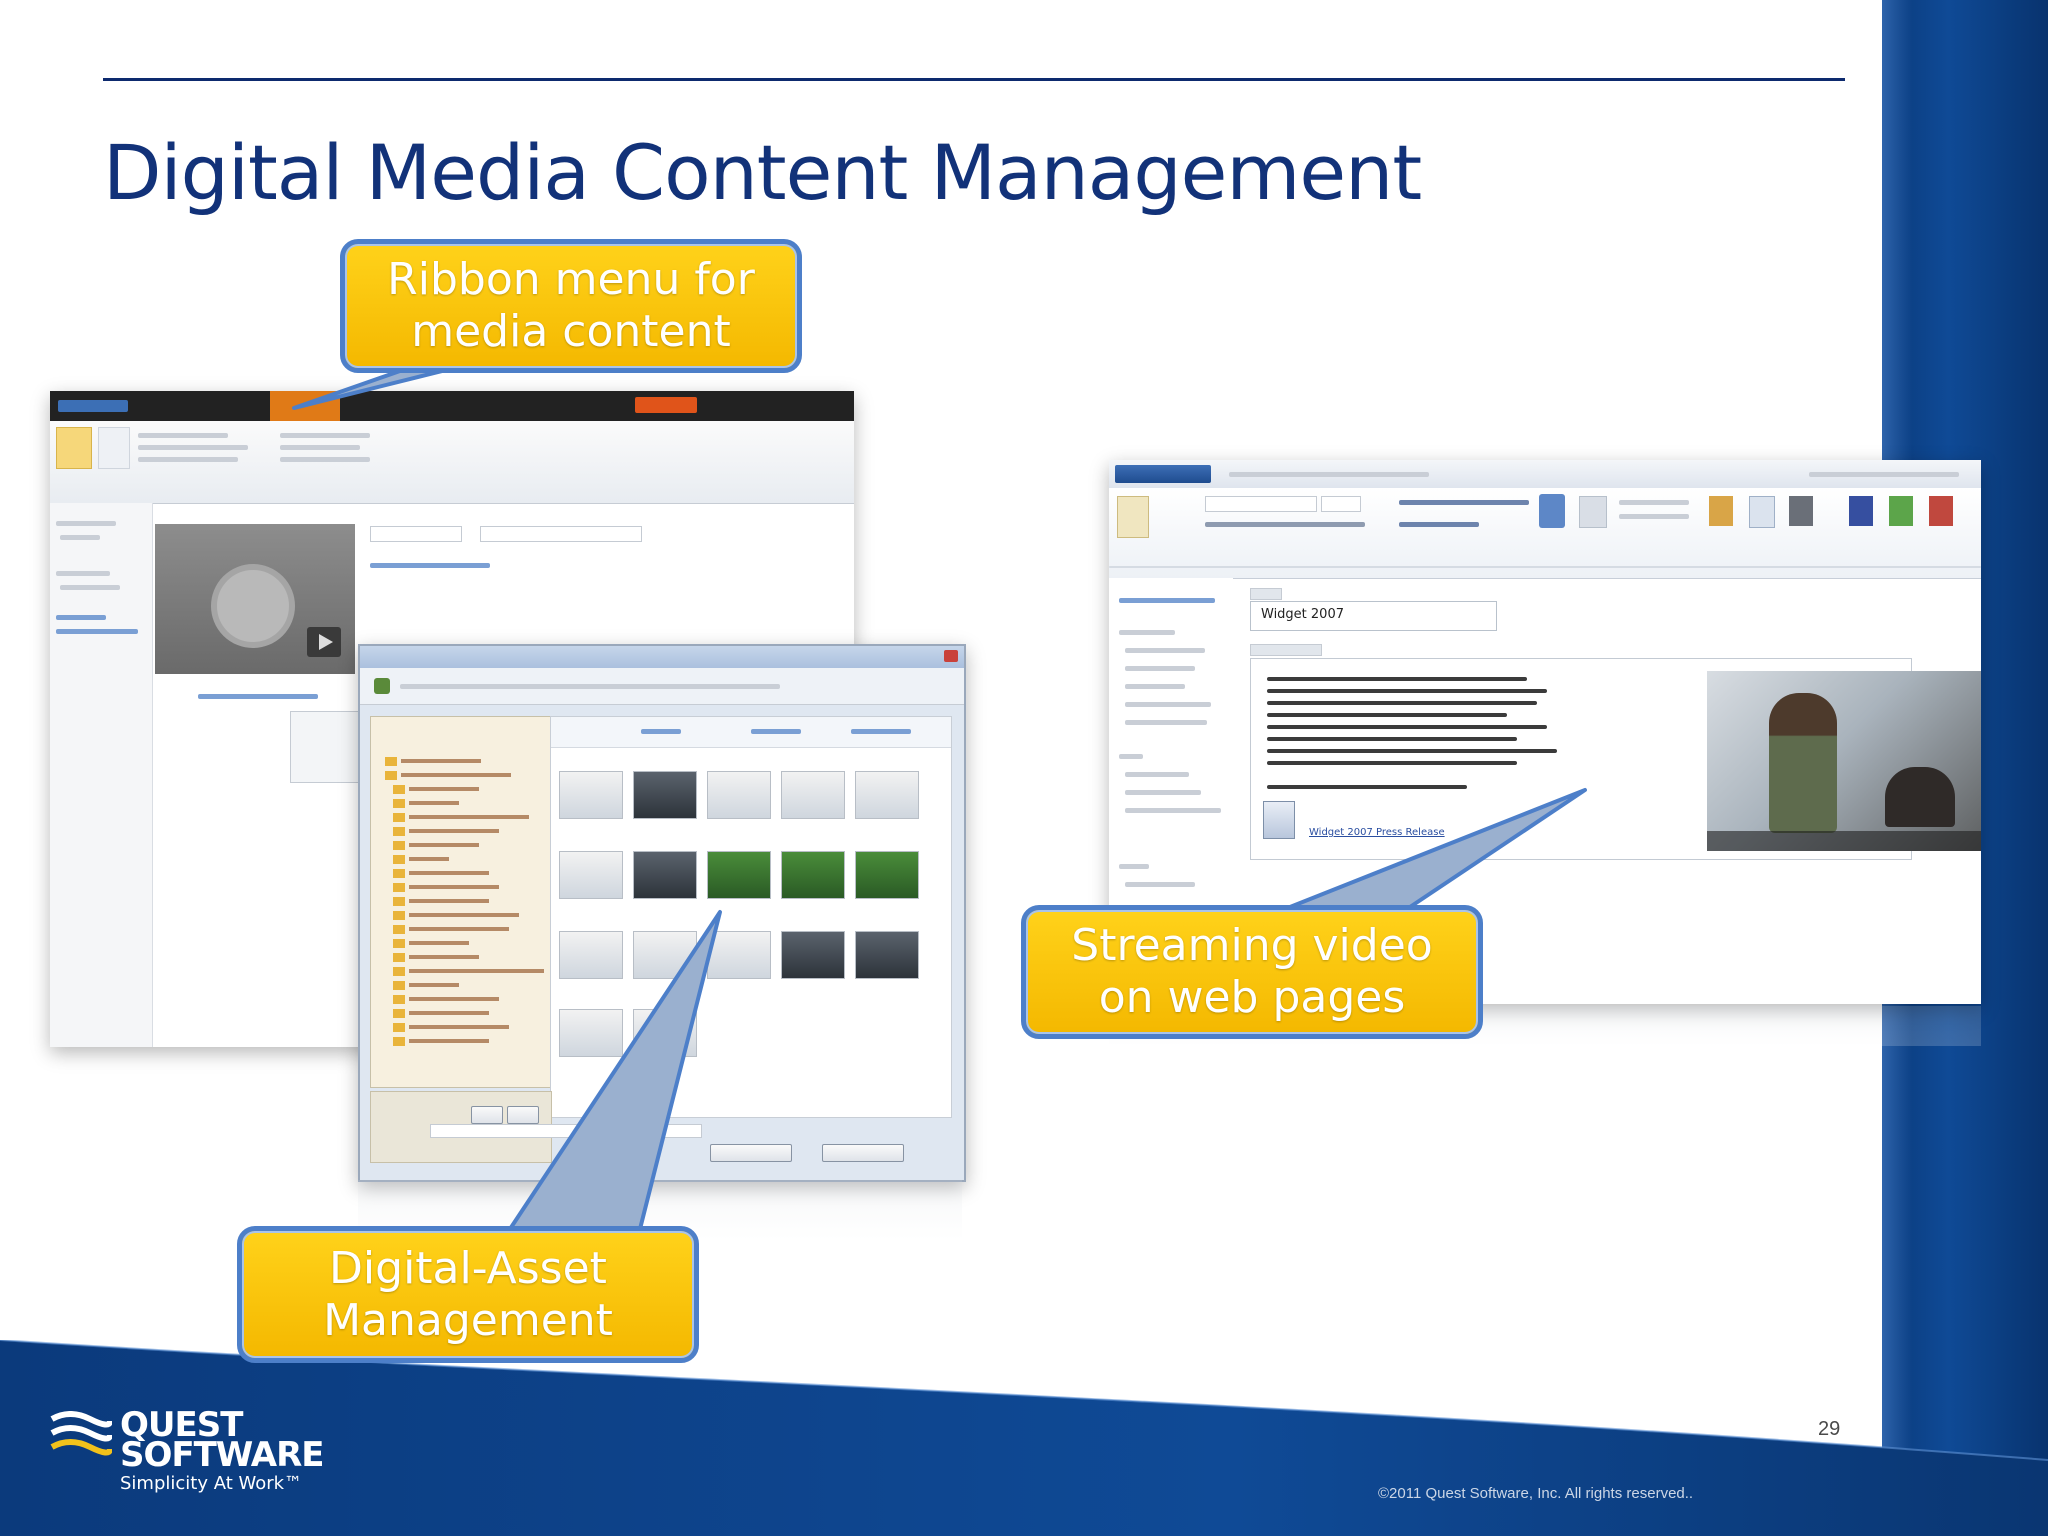 The image size is (2048, 1536). What do you see at coordinates (324, 642) in the screenshot?
I see `play-icon` at bounding box center [324, 642].